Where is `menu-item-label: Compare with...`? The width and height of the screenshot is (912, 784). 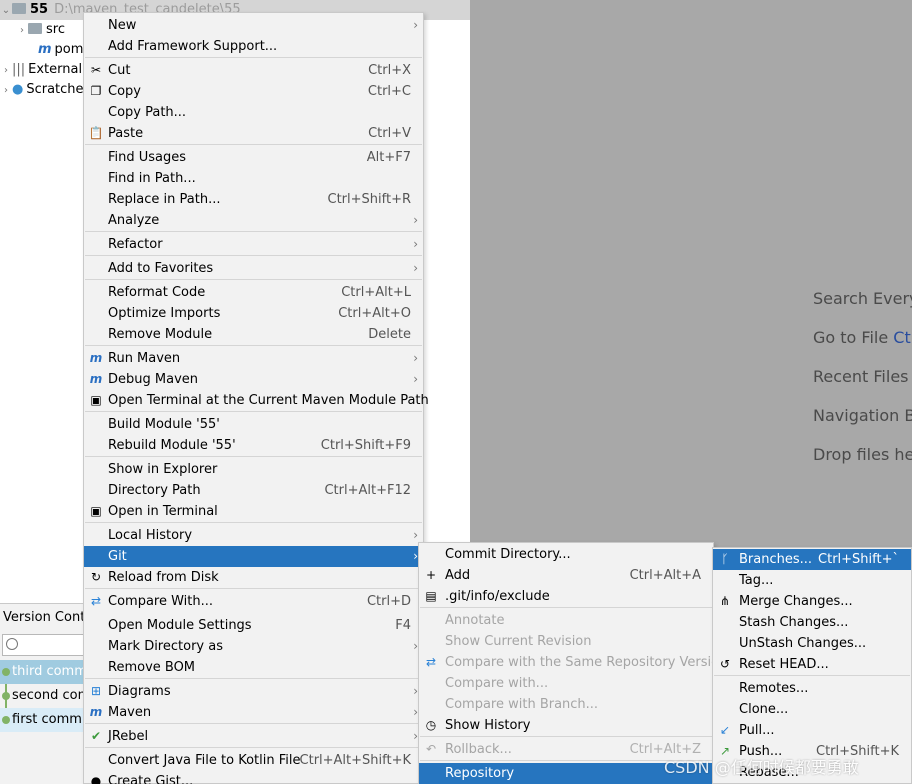
menu-item-label: Compare with... is located at coordinates (497, 683).